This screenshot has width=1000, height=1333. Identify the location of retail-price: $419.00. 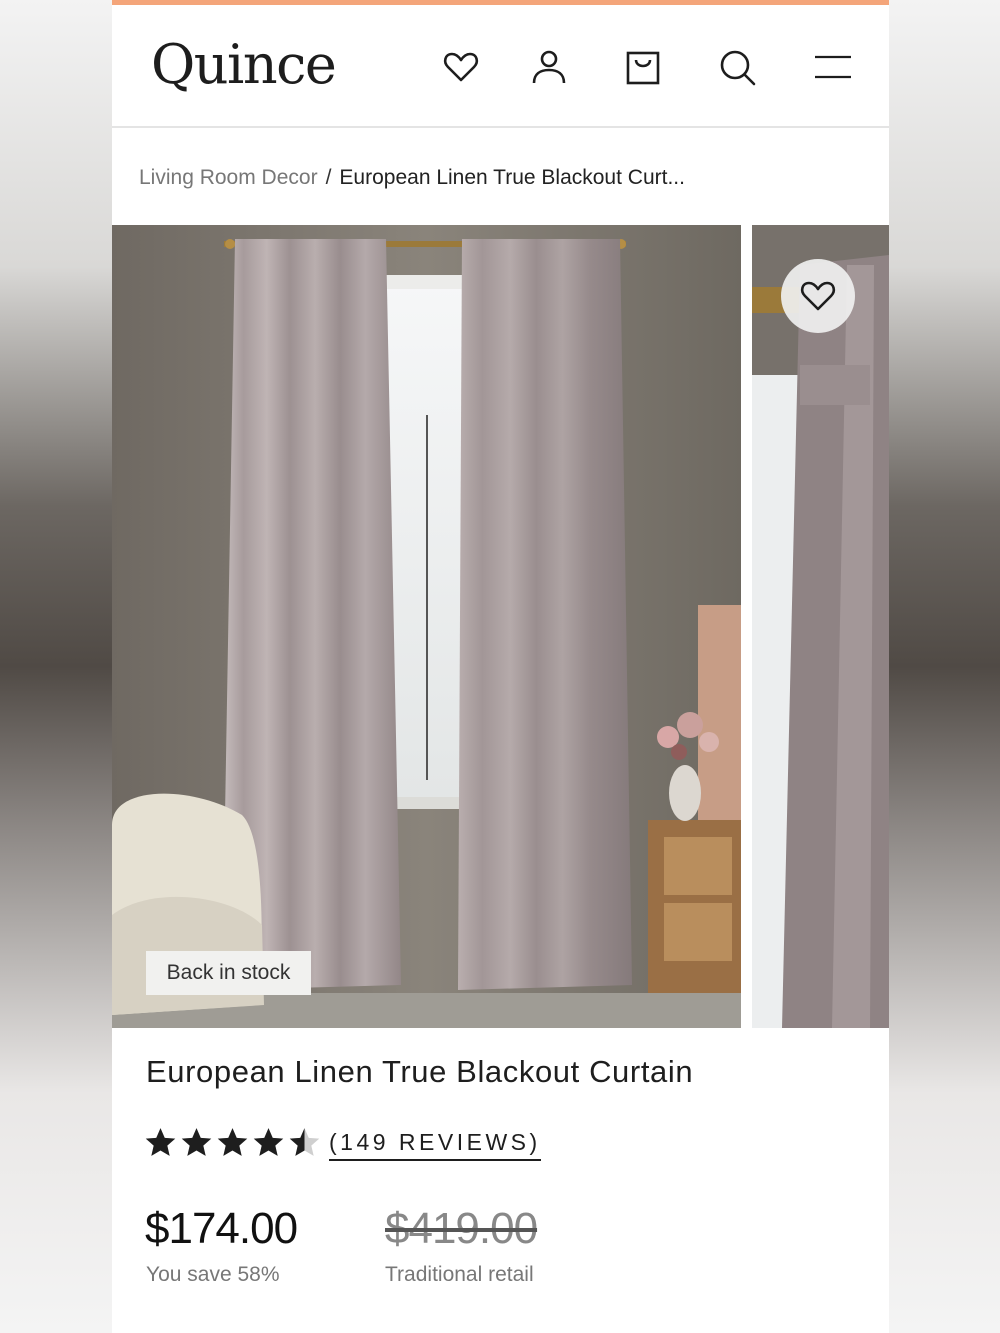
(461, 1228).